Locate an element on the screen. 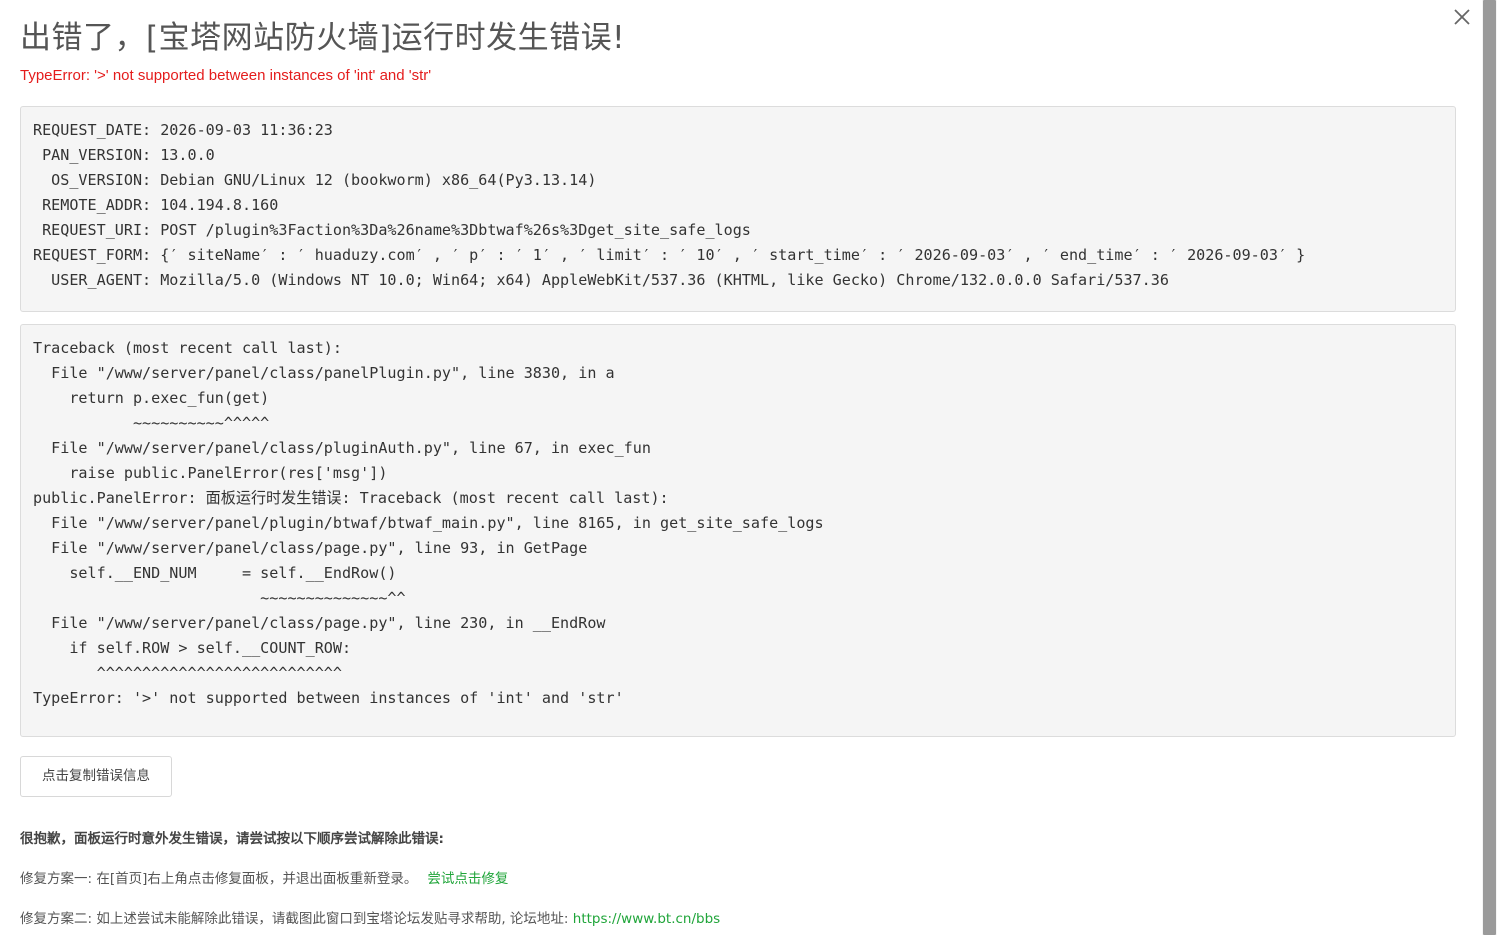 The height and width of the screenshot is (935, 1497). traceback-line: ~~~~~~~~~~^^^^^ is located at coordinates (151, 423).